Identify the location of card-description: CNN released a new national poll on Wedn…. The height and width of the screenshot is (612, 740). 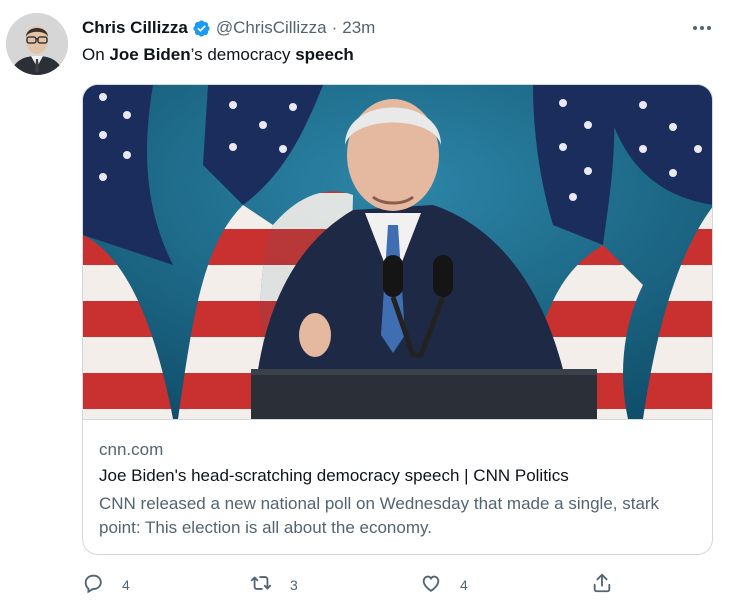
(379, 515).